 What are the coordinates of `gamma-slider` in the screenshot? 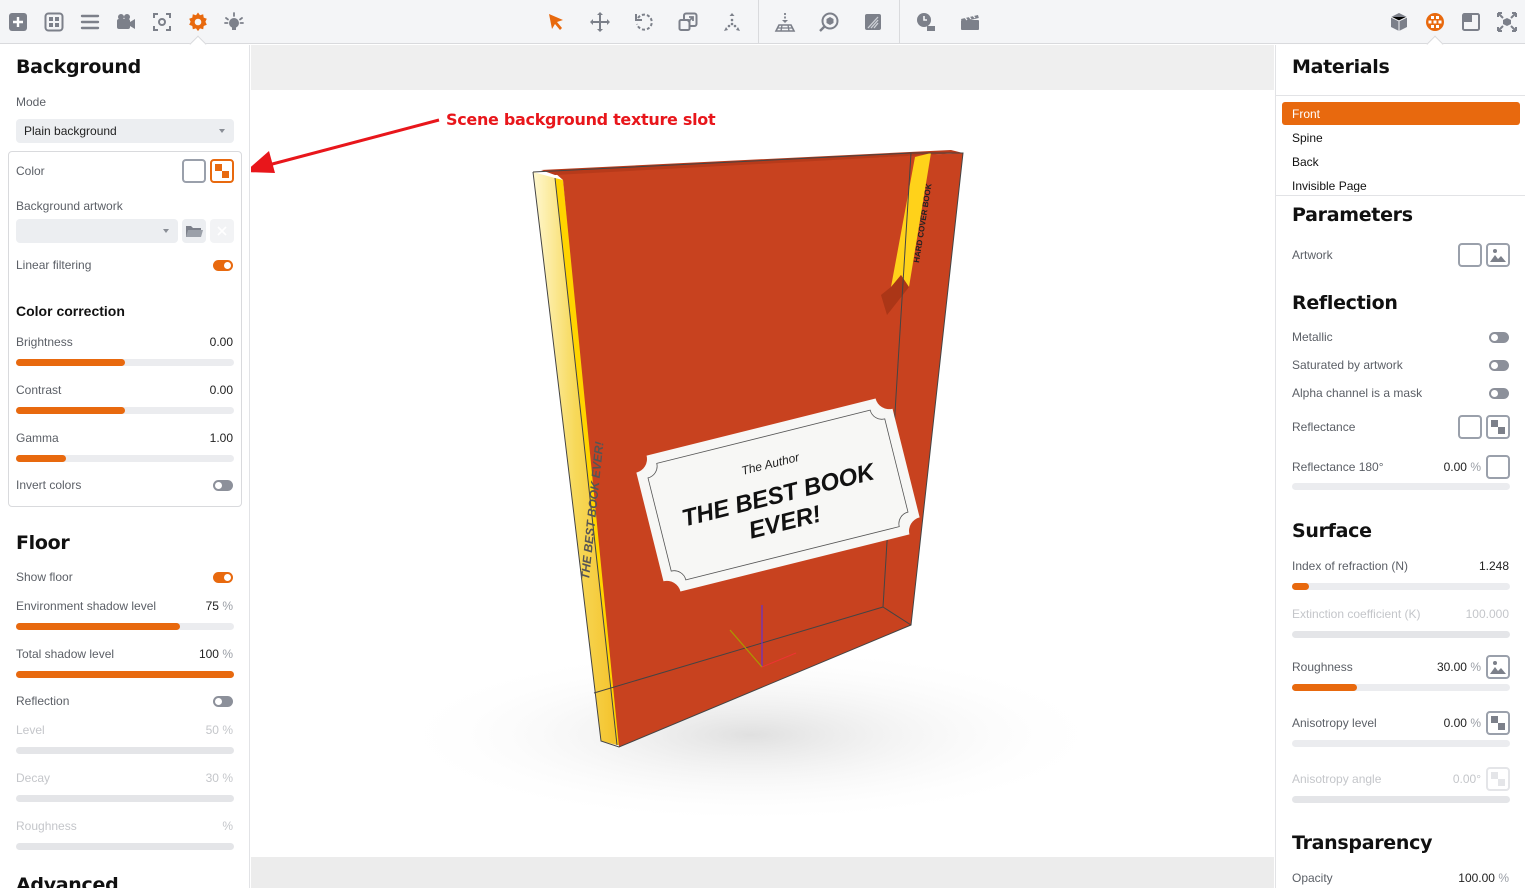 It's located at (125, 458).